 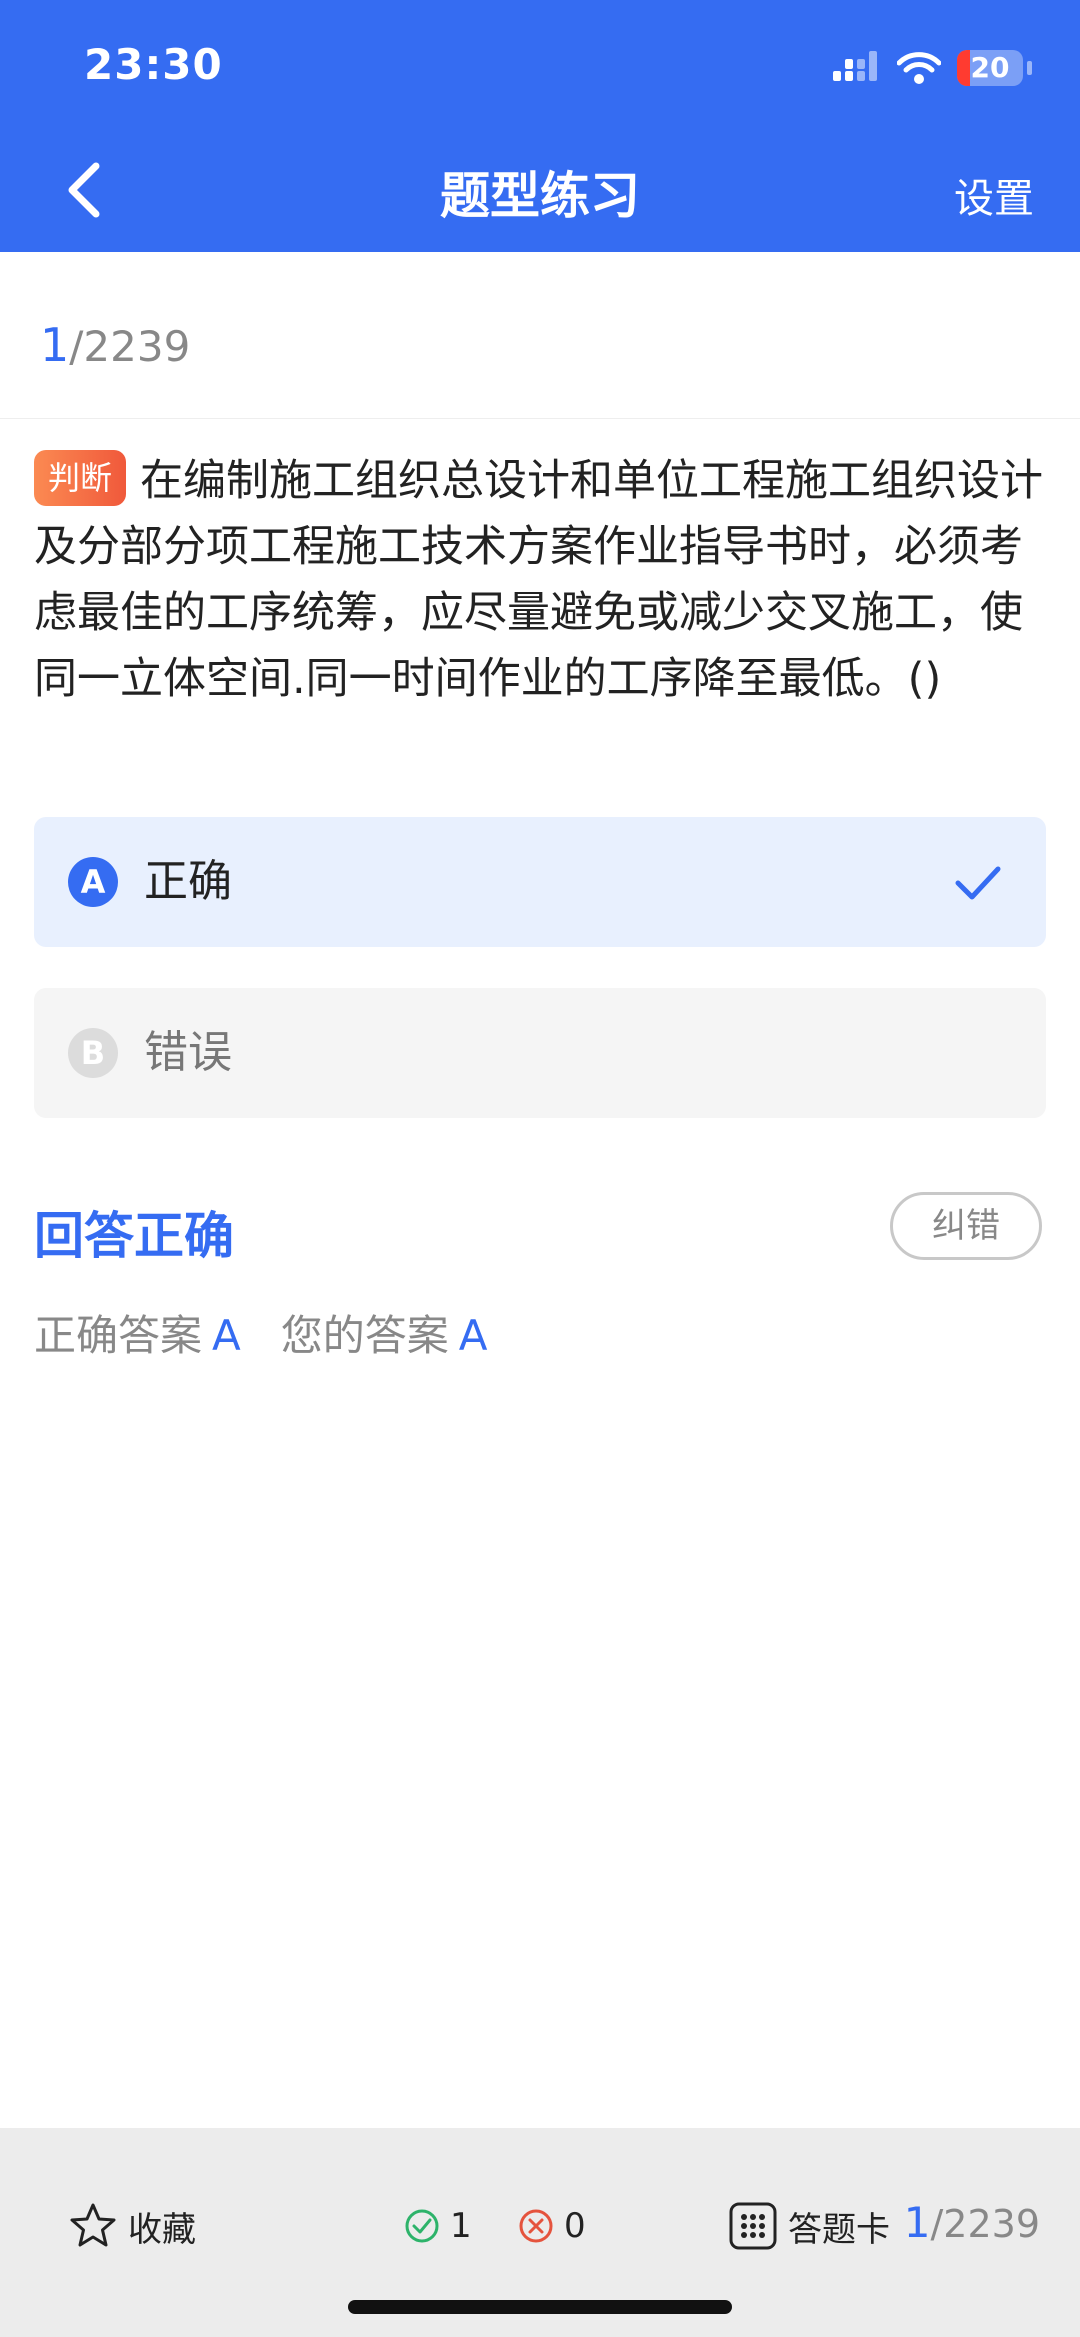 I want to click on answer-summary: 正确答案 A 您的答案 A, so click(x=261, y=1332).